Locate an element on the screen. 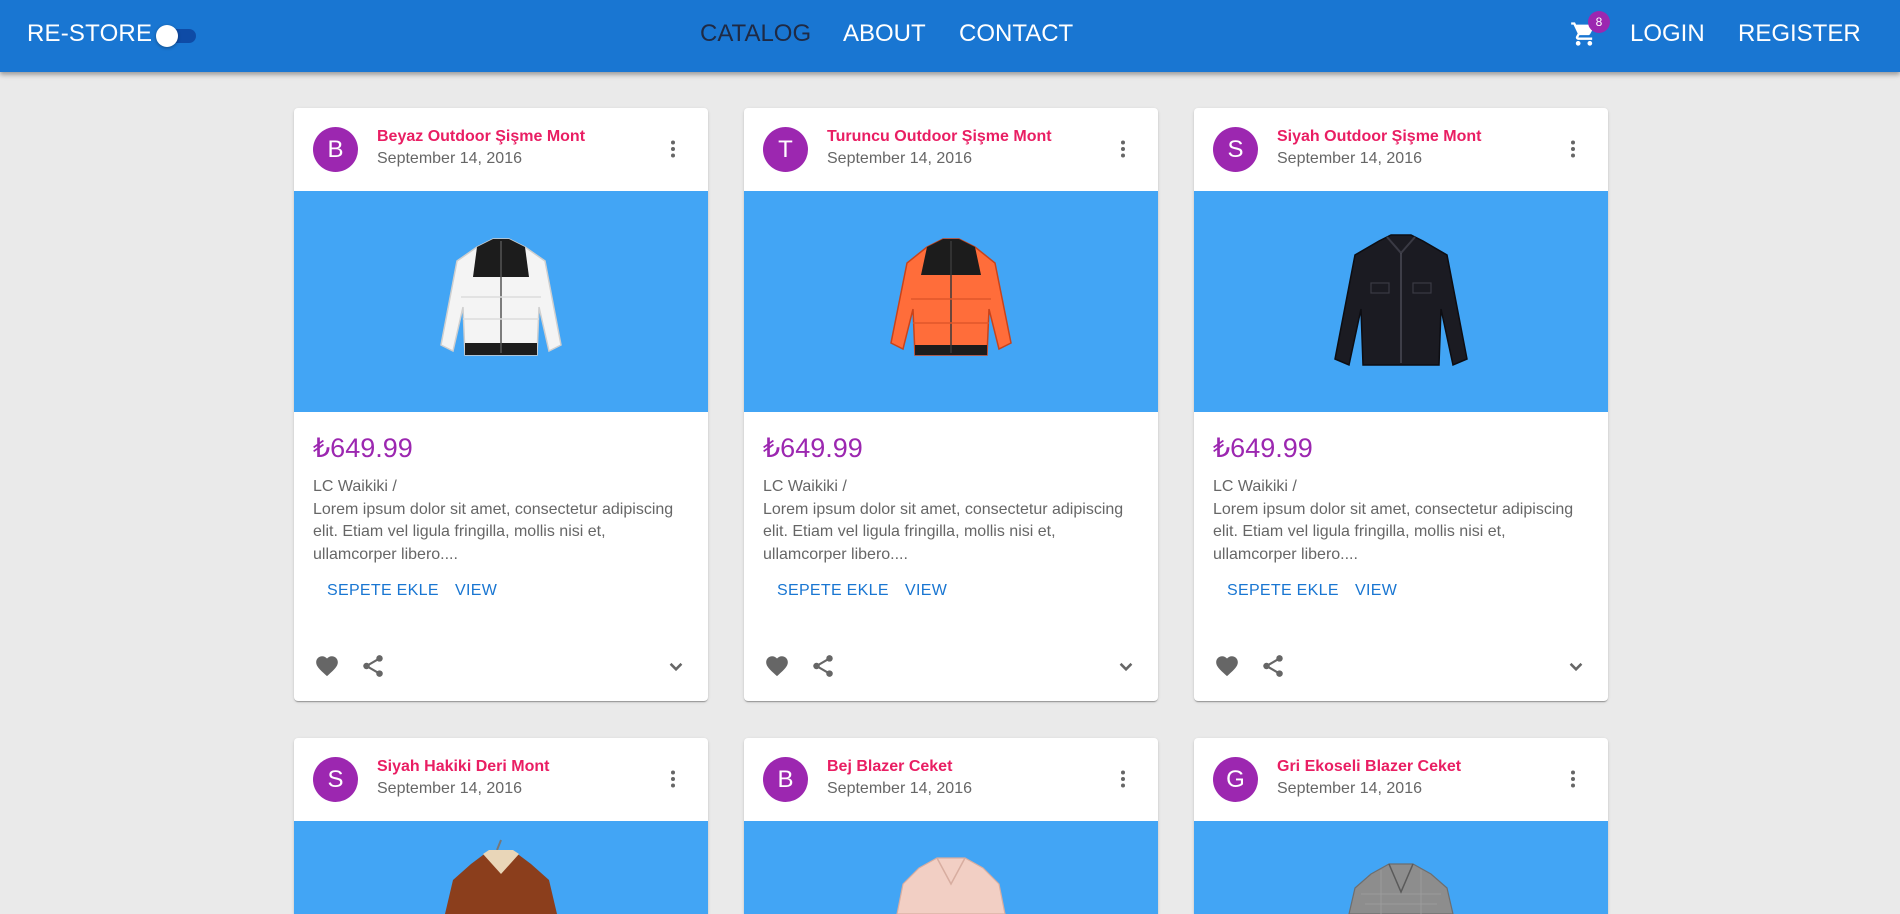 The height and width of the screenshot is (914, 1900). black-jacket-image is located at coordinates (1401, 299).